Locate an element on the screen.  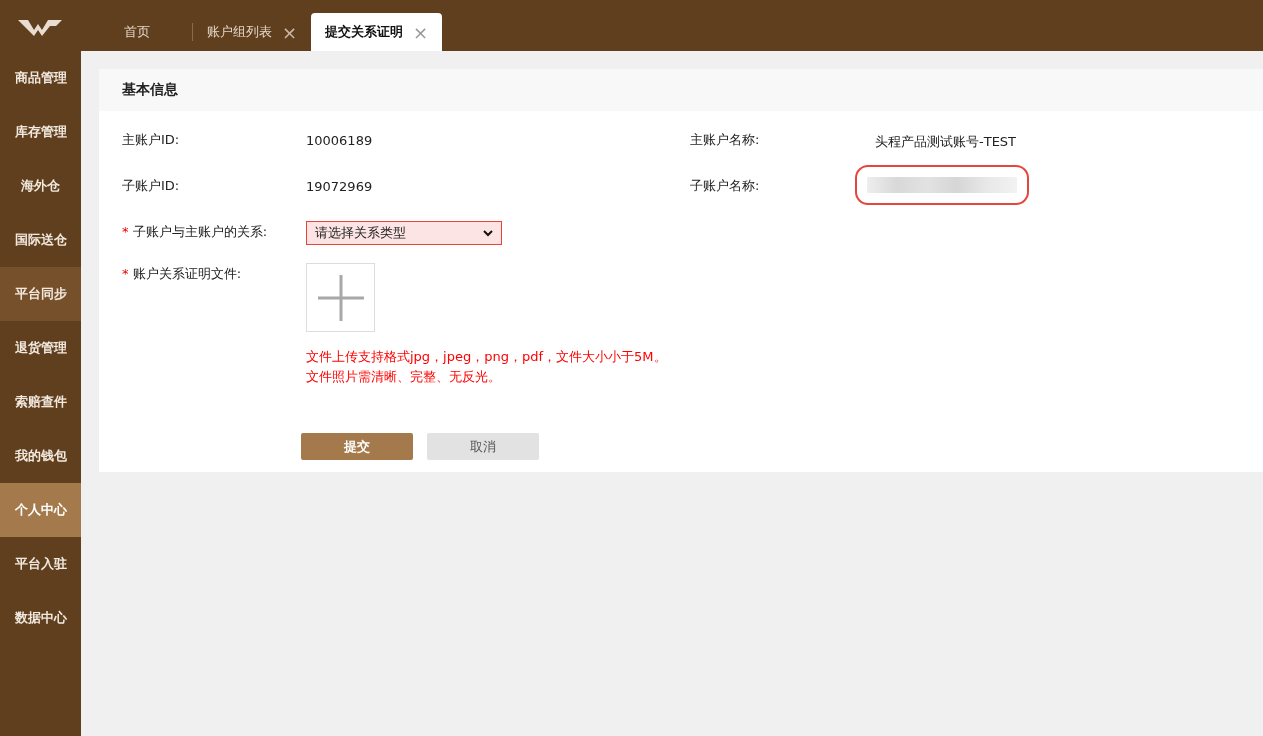
sidebar-item: 我的钱包 is located at coordinates (40, 456).